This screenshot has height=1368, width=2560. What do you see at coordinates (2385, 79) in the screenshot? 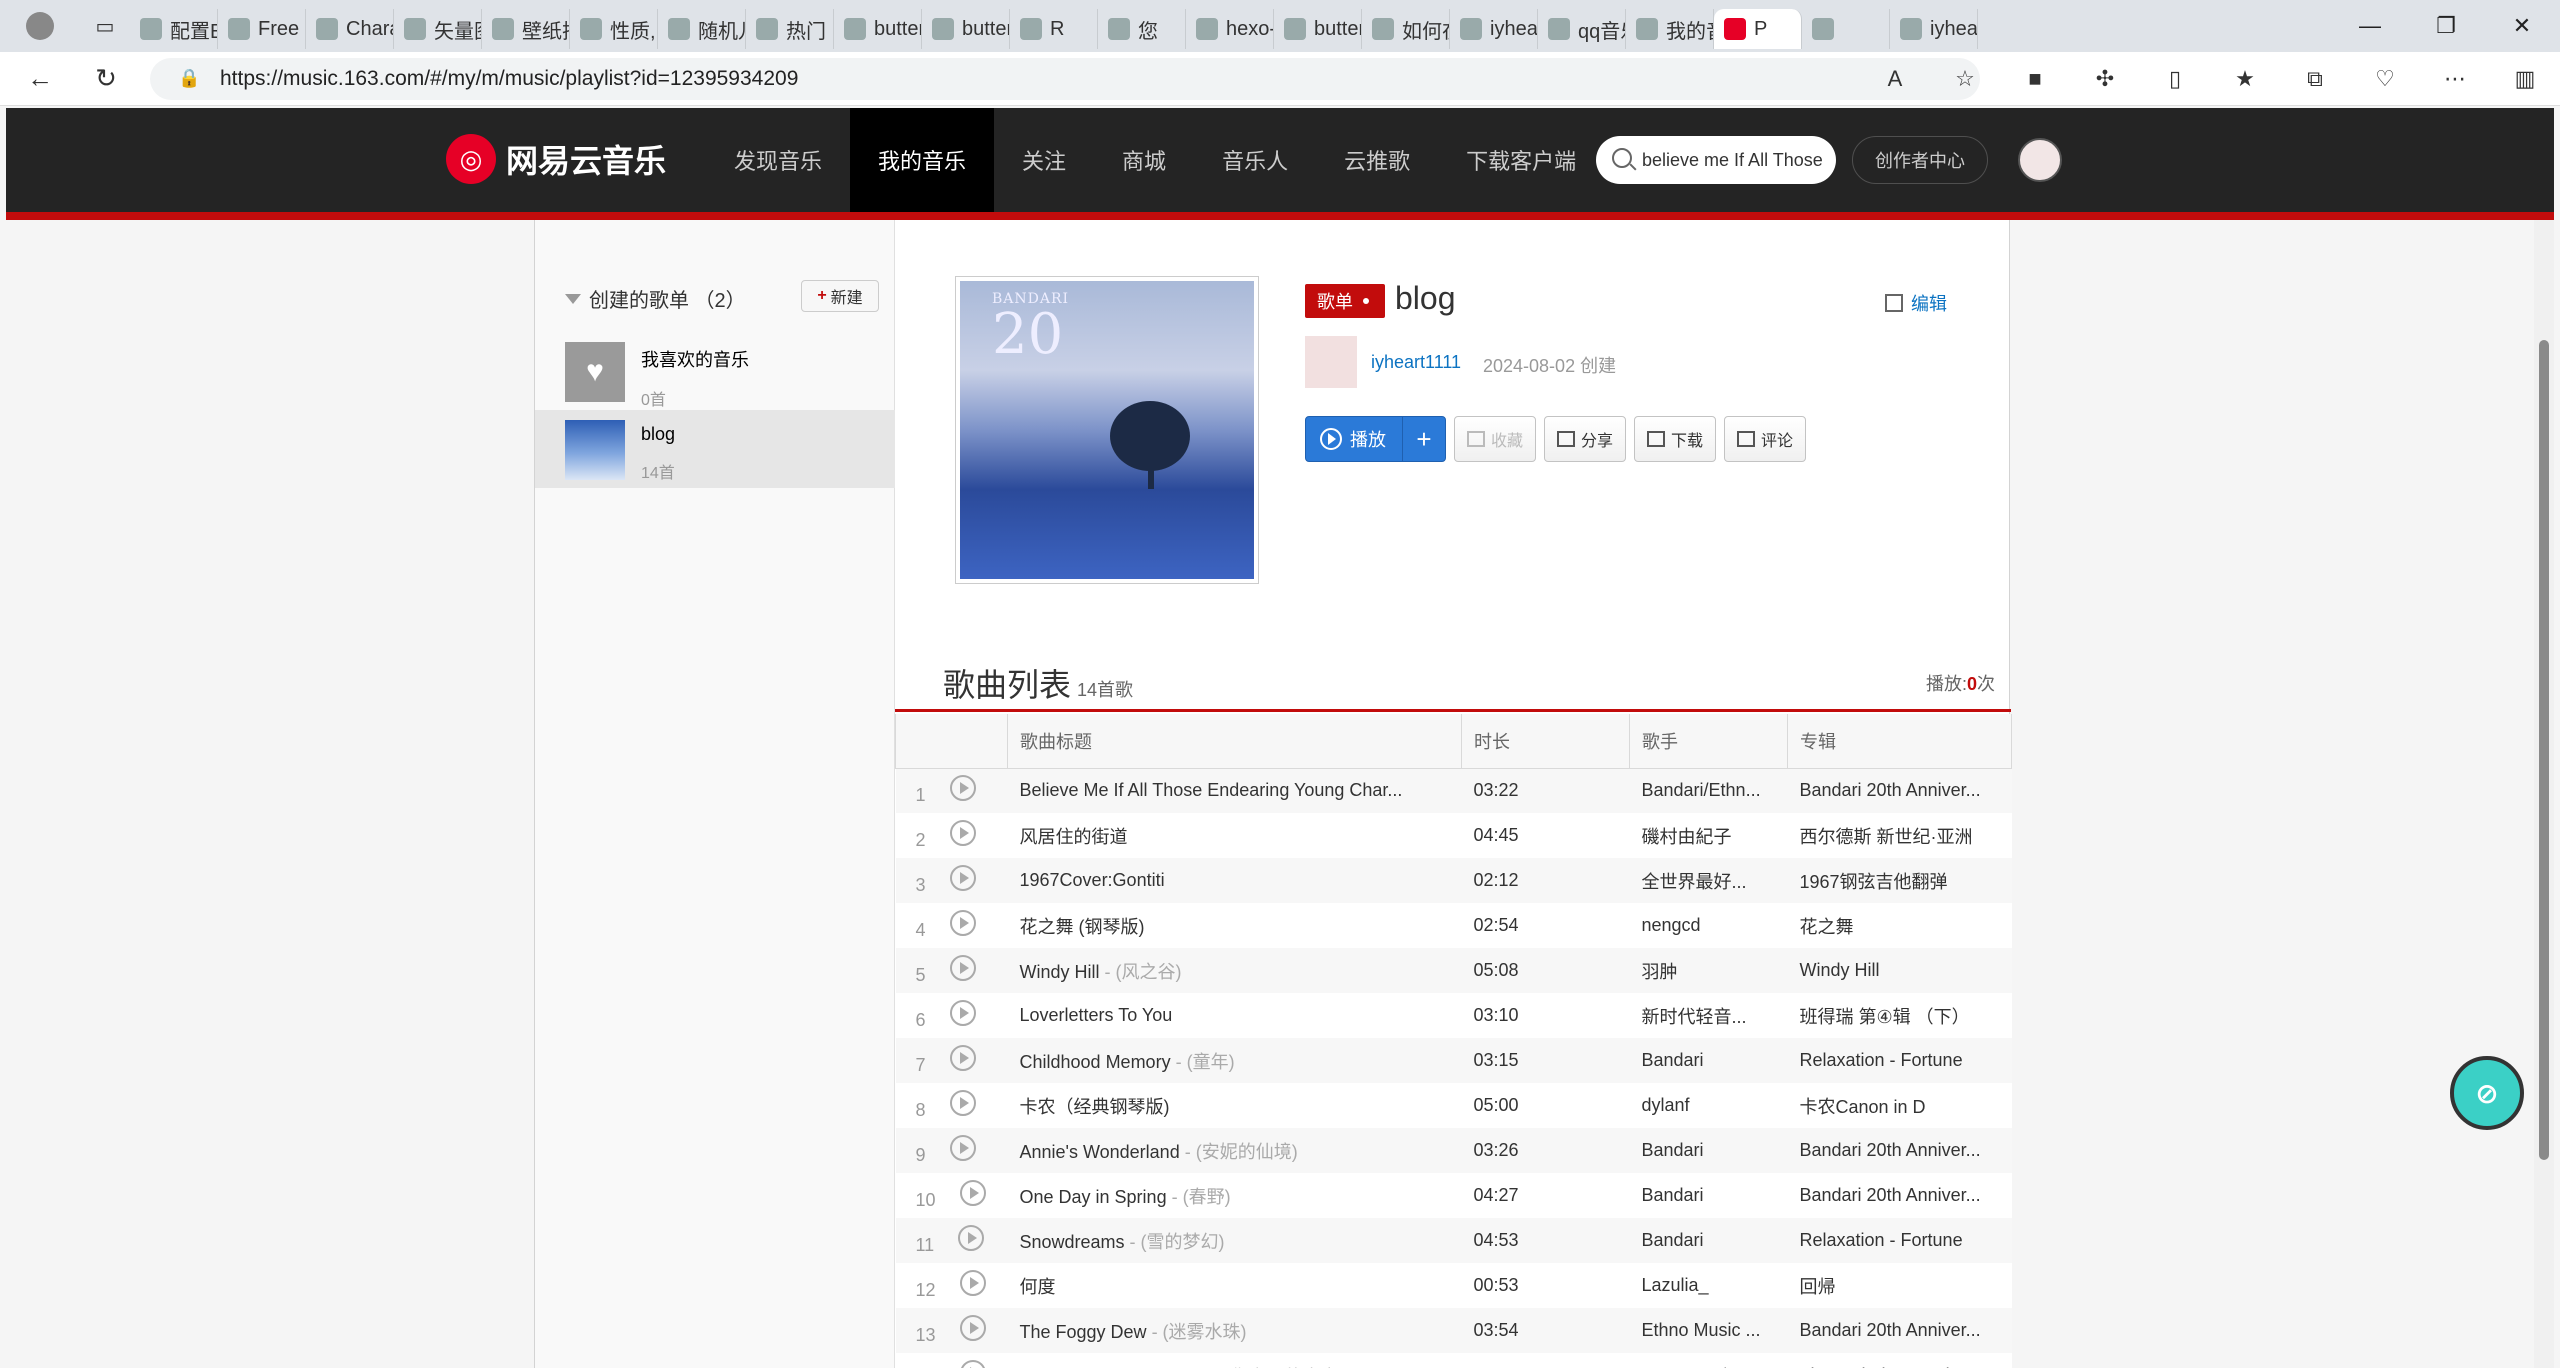
I see `browser-essentials-icon: ♡` at bounding box center [2385, 79].